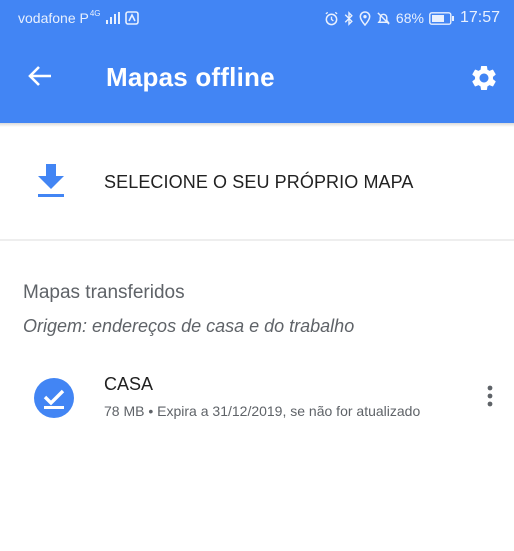  Describe the element at coordinates (349, 18) in the screenshot. I see `bluetooth-icon` at that location.